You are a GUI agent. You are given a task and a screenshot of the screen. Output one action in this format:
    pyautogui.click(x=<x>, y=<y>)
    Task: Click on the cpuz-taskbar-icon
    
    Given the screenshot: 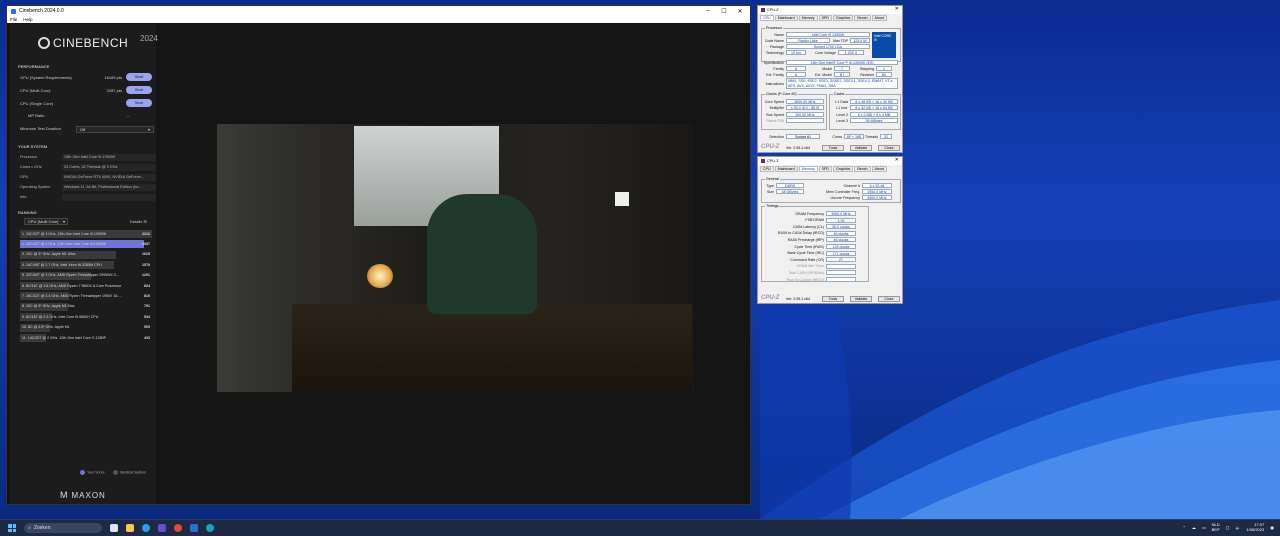 What is the action you would take?
    pyautogui.click(x=210, y=528)
    